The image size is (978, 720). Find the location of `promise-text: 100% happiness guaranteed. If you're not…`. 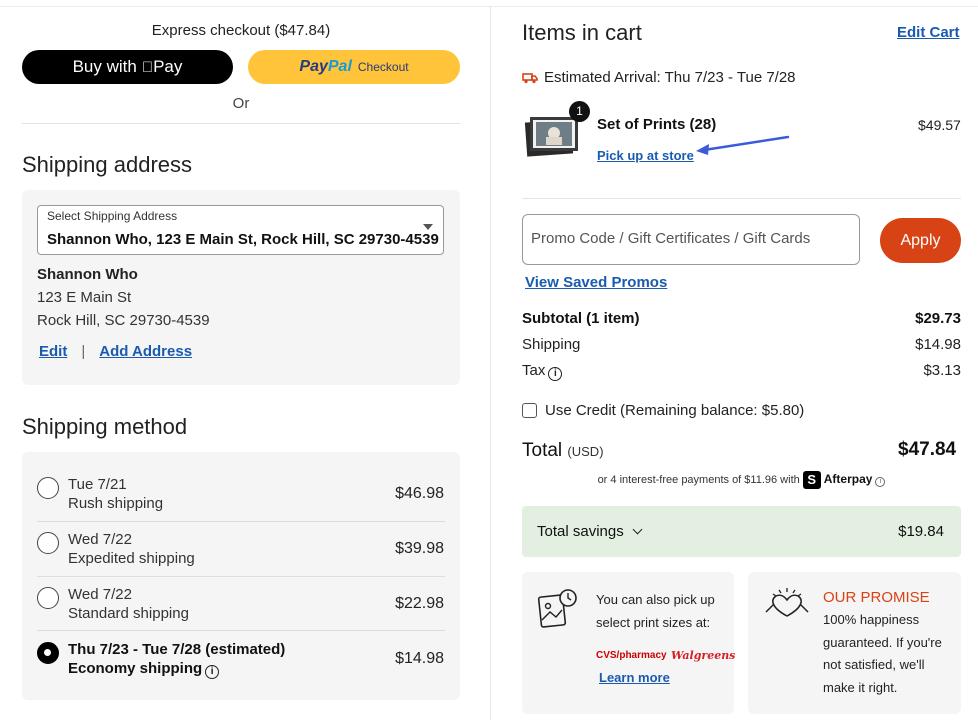

promise-text: 100% happiness guaranteed. If you're not… is located at coordinates (882, 654).